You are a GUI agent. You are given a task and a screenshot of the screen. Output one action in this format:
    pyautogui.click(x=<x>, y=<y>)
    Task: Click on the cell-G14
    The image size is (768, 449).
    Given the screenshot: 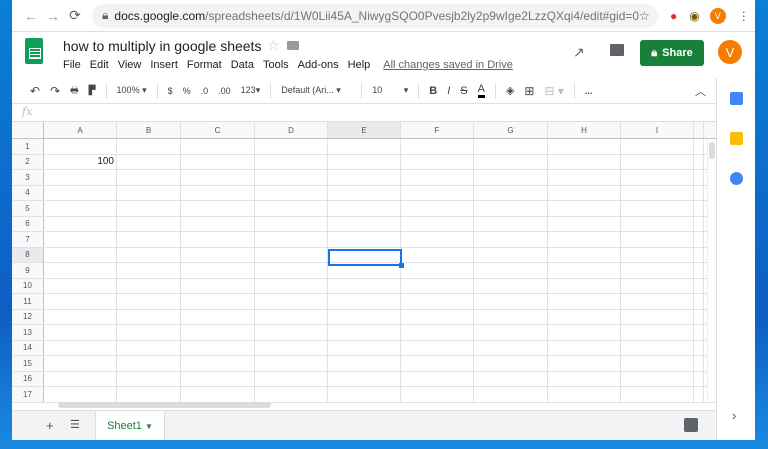 What is the action you would take?
    pyautogui.click(x=511, y=347)
    